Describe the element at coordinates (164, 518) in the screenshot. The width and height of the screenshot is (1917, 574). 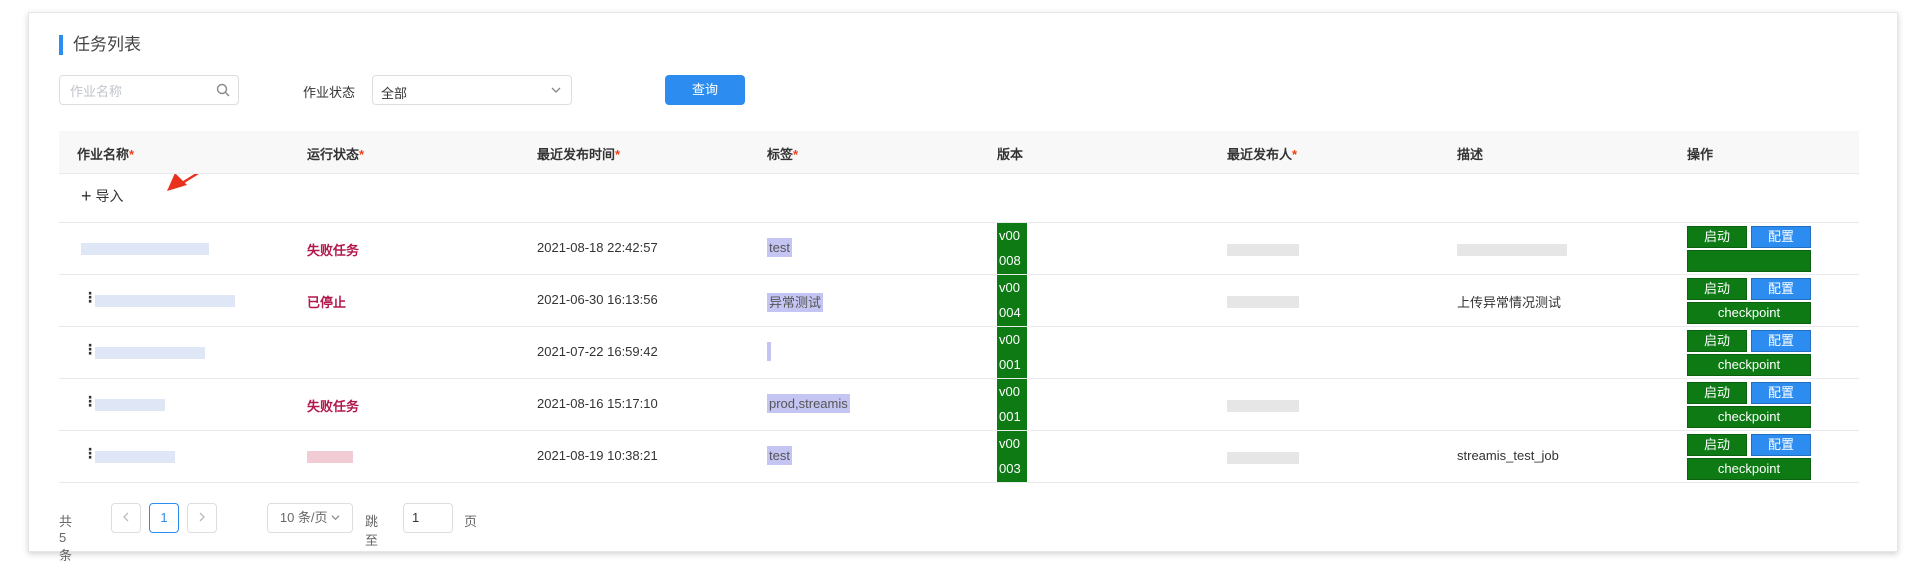
I see `page-1-button: 1` at that location.